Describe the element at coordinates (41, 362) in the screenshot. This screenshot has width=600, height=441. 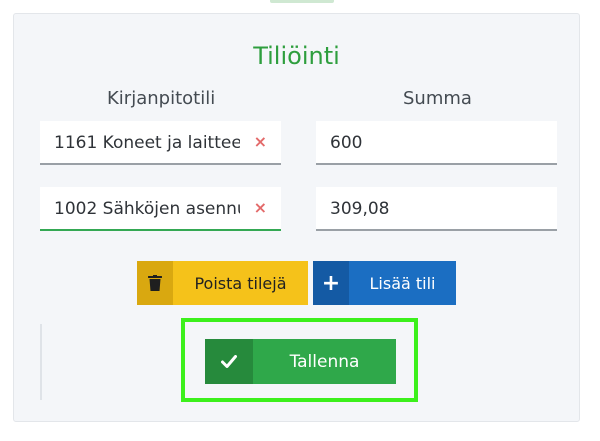
I see `left-divider` at that location.